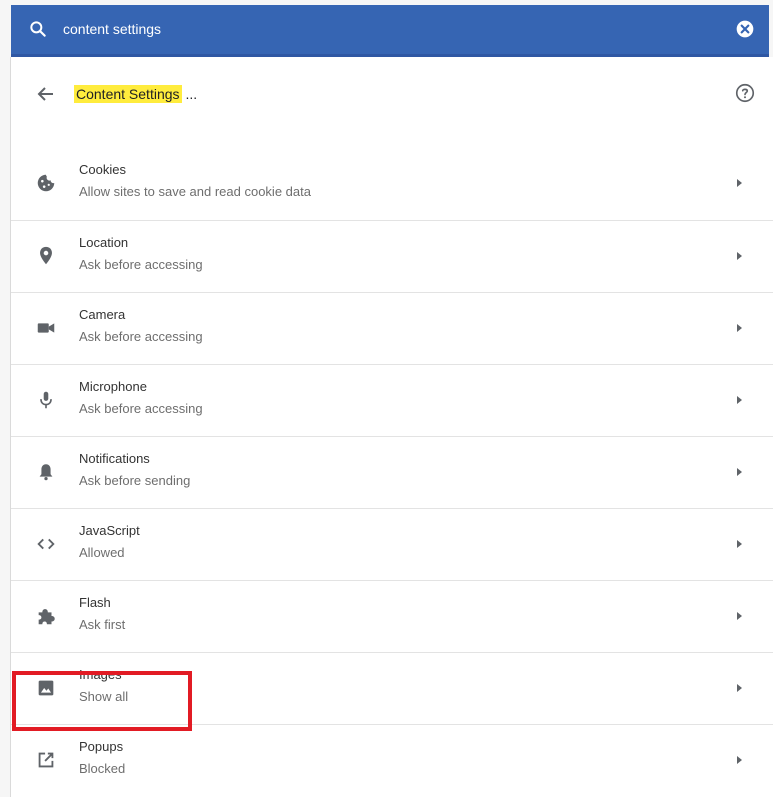  Describe the element at coordinates (46, 328) in the screenshot. I see `camera-icon` at that location.